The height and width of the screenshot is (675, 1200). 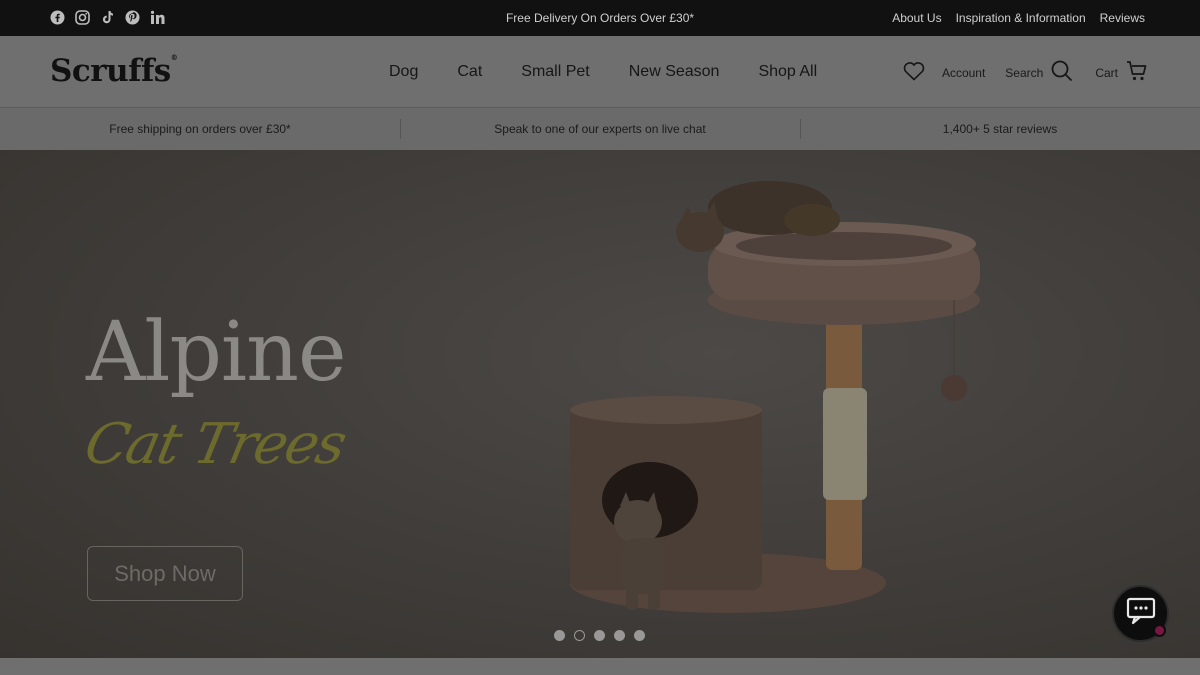 I want to click on hero-title: Alpine, so click(x=216, y=352).